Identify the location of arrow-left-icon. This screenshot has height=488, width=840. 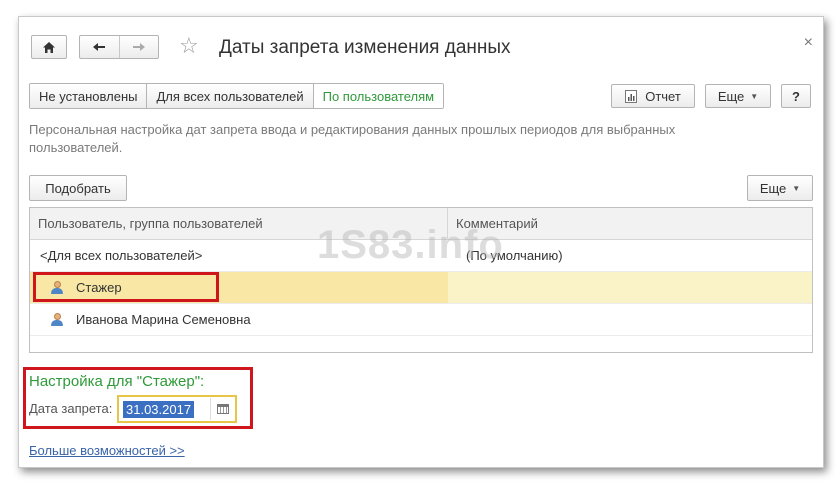
(99, 47).